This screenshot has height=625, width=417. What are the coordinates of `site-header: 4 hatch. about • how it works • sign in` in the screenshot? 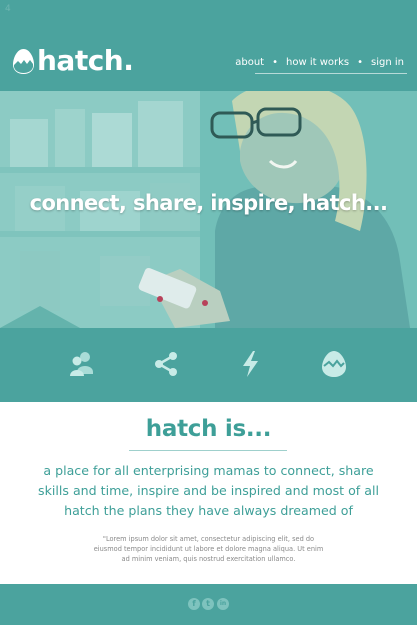 It's located at (208, 45).